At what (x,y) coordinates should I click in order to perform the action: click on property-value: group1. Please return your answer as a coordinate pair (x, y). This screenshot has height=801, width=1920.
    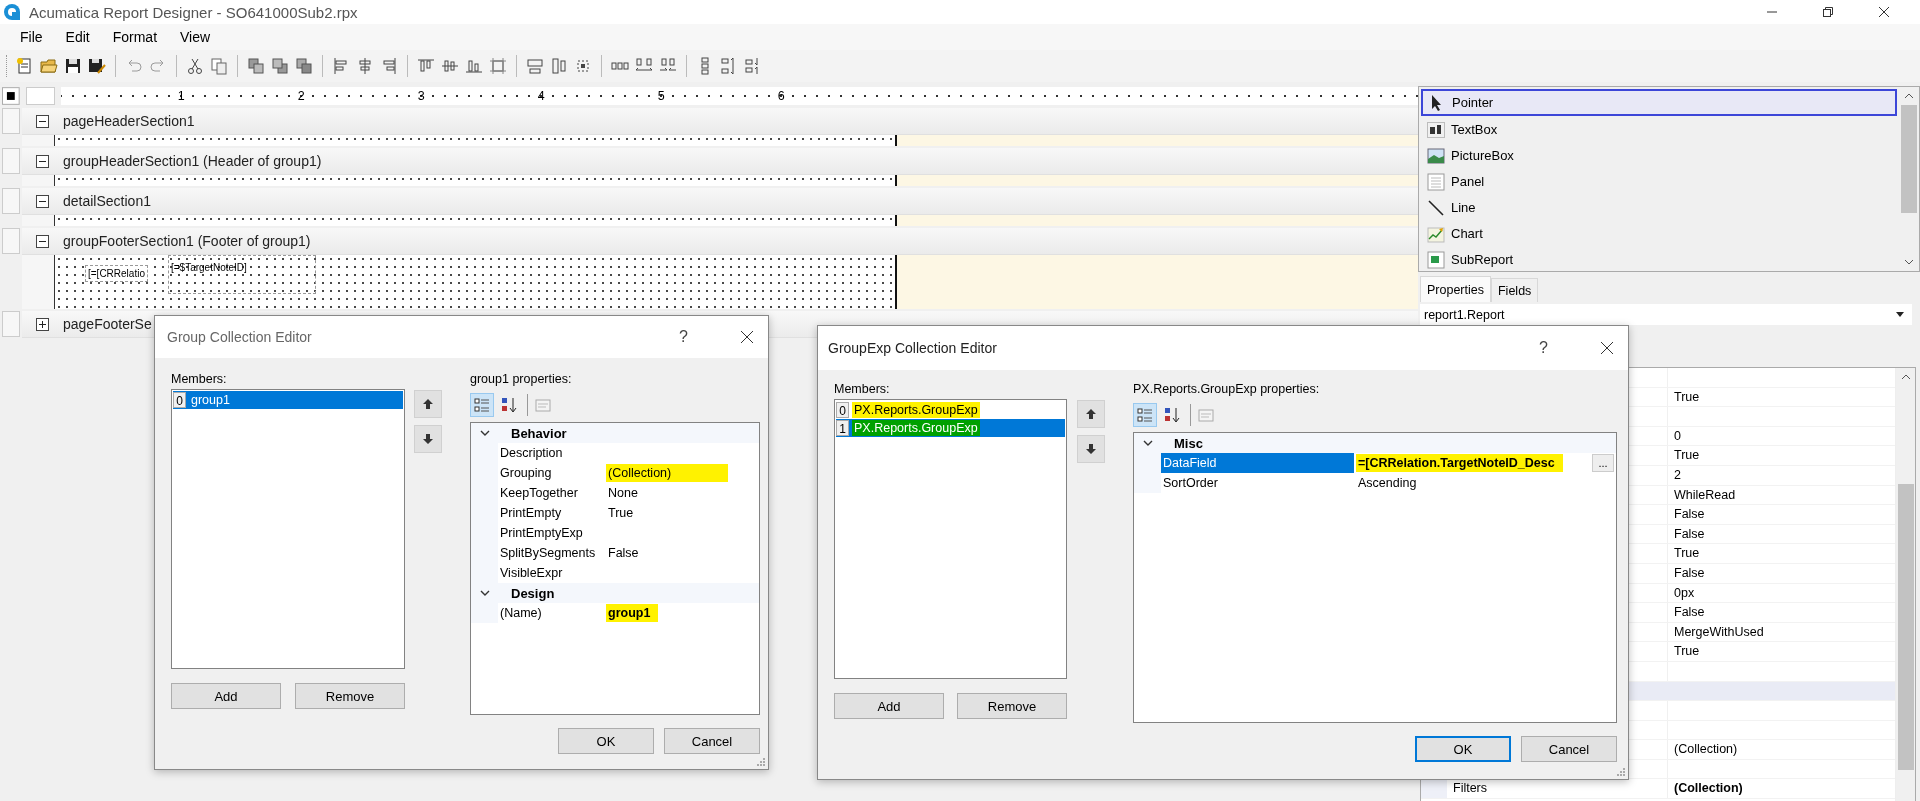
    Looking at the image, I should click on (632, 613).